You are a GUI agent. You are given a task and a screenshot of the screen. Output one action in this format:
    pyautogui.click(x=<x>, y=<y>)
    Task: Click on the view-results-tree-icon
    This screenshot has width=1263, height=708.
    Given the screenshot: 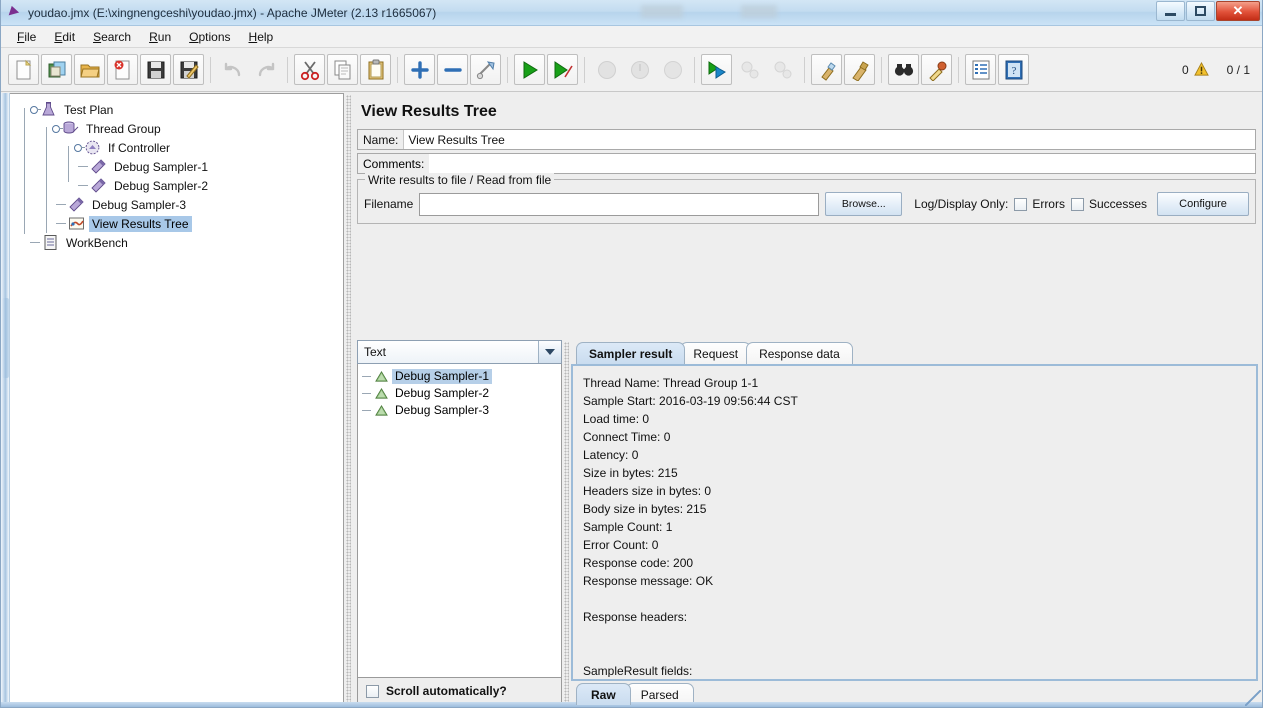 What is the action you would take?
    pyautogui.click(x=76, y=223)
    